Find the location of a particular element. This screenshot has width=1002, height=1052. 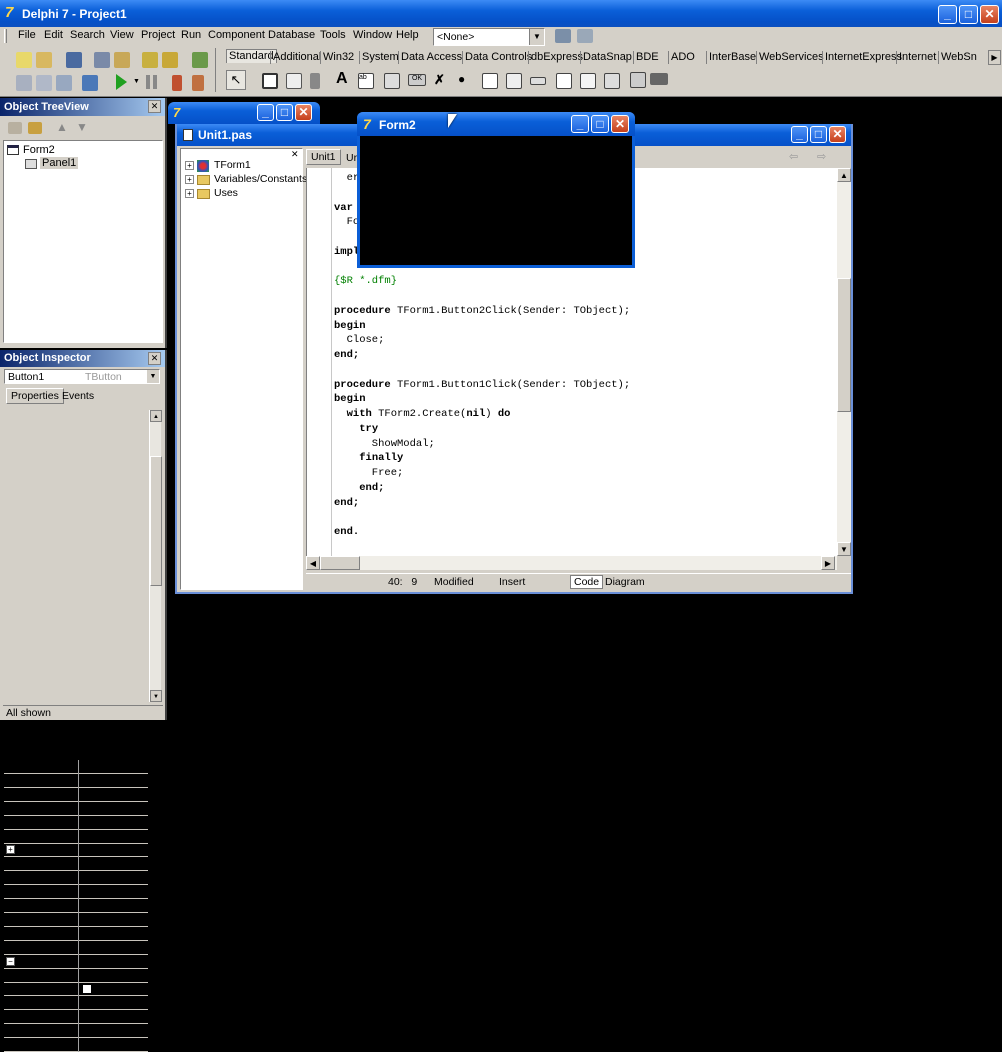

tab-unit2: Ur is located at coordinates (351, 158).